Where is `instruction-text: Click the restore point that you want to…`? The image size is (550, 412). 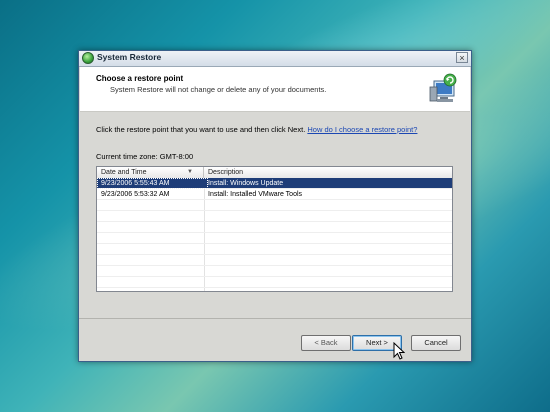 instruction-text: Click the restore point that you want to… is located at coordinates (256, 129).